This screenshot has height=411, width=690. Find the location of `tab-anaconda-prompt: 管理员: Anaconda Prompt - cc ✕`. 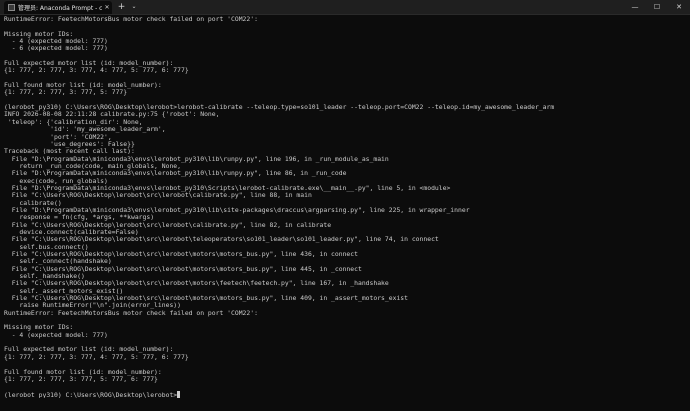

tab-anaconda-prompt: 管理员: Anaconda Prompt - cc ✕ is located at coordinates (58, 7).